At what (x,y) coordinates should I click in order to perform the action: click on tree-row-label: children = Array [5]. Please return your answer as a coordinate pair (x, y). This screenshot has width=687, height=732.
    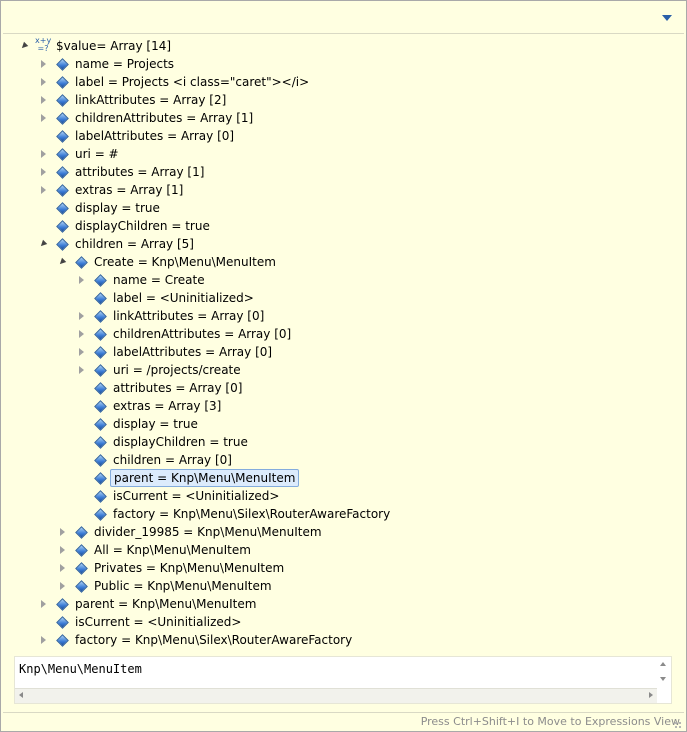
    Looking at the image, I should click on (134, 244).